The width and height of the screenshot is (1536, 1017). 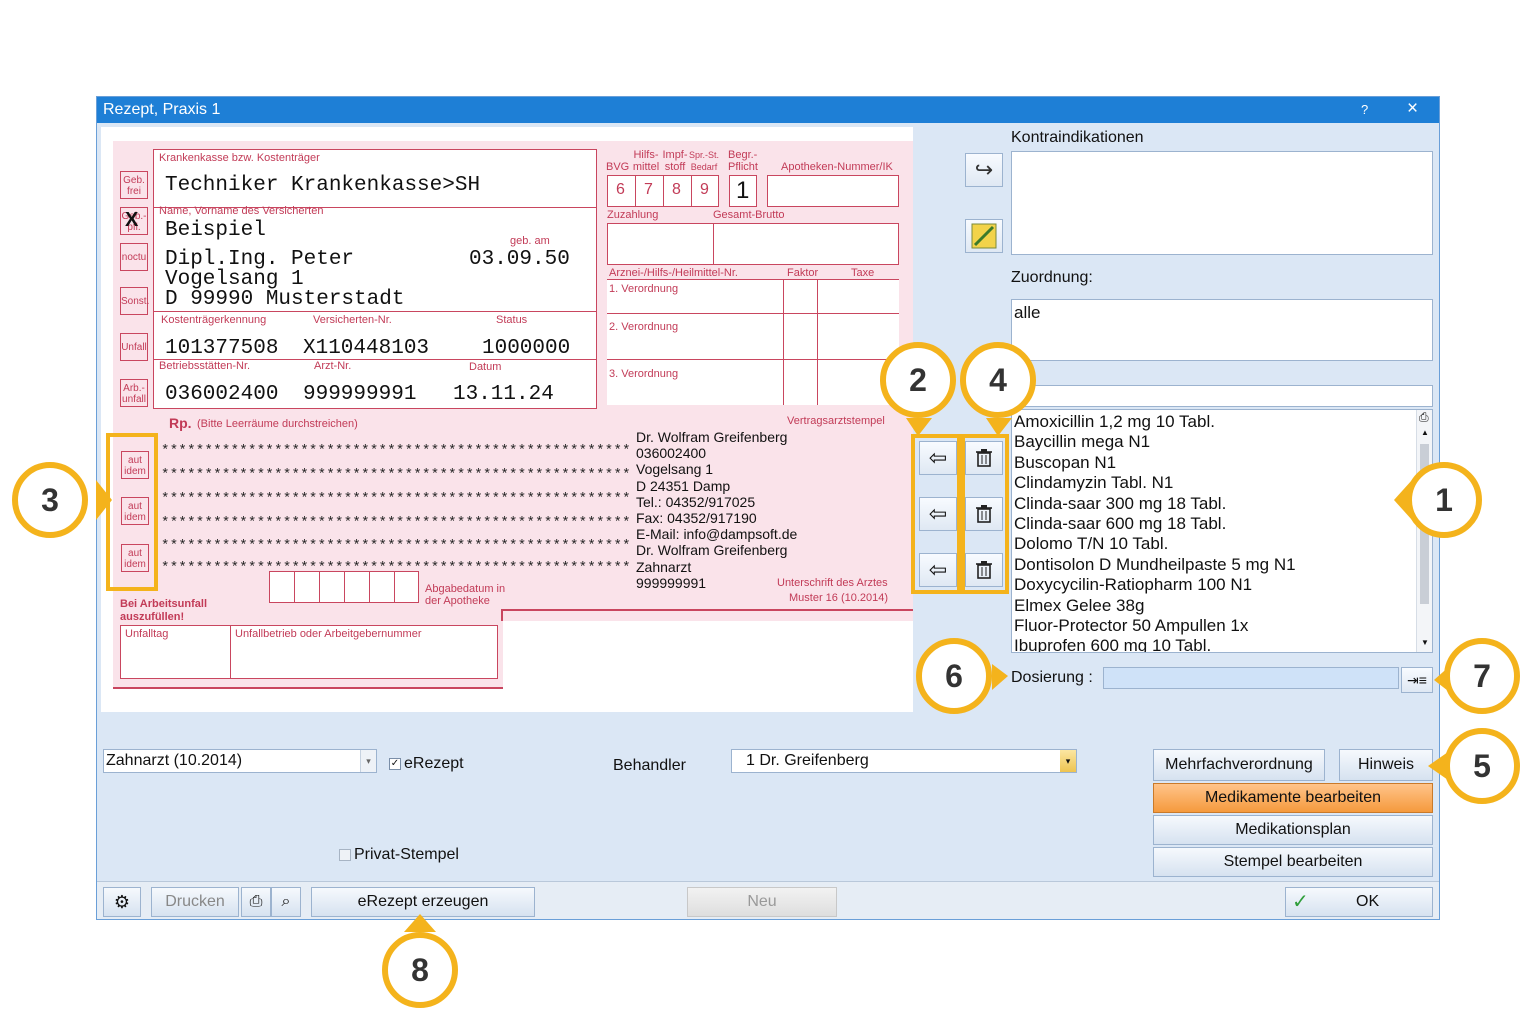 I want to click on callout-4: 4, so click(x=998, y=380).